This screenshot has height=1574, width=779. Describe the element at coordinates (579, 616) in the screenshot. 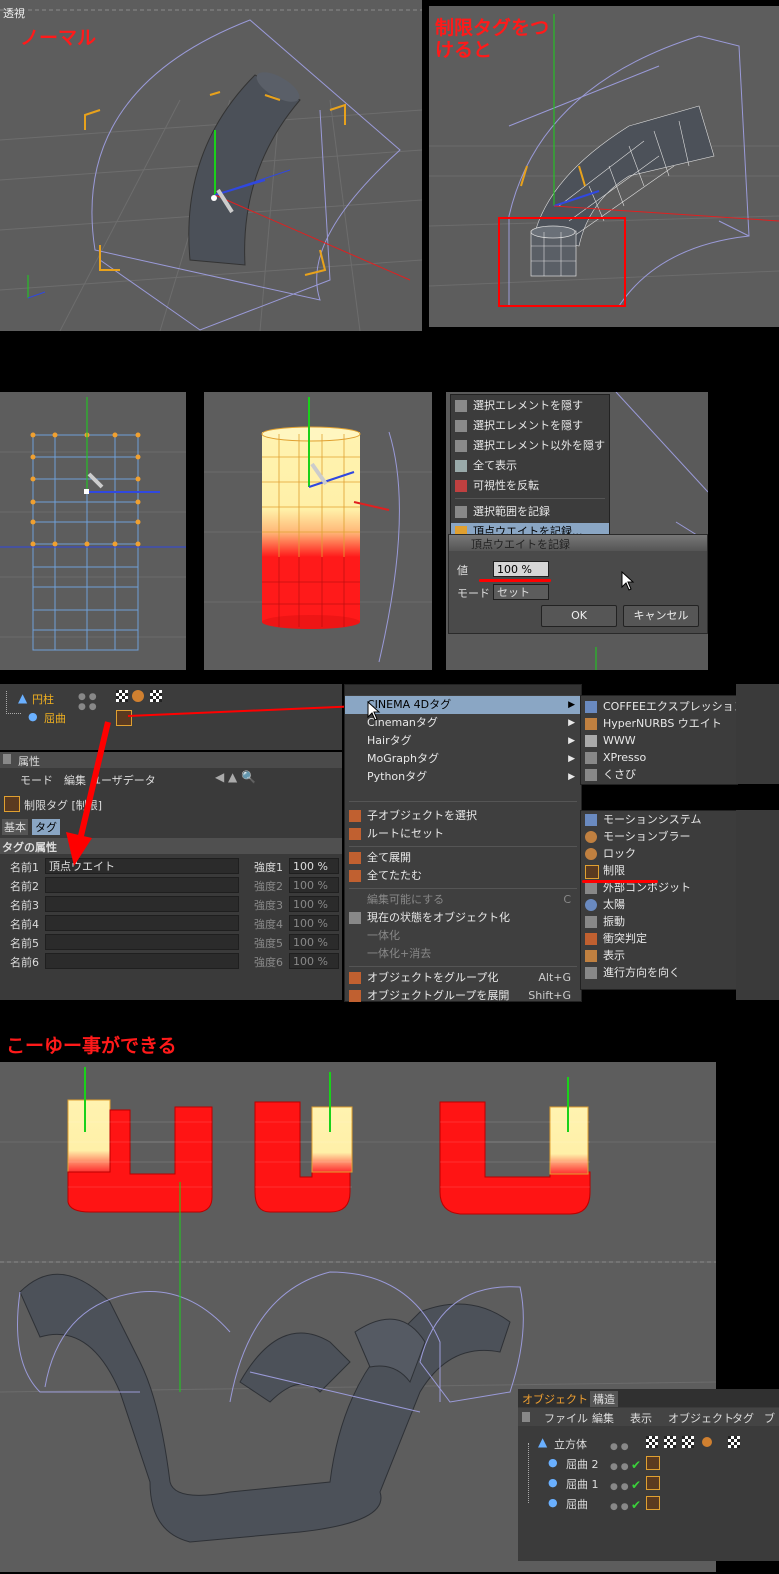

I see `ok-button: OK` at that location.